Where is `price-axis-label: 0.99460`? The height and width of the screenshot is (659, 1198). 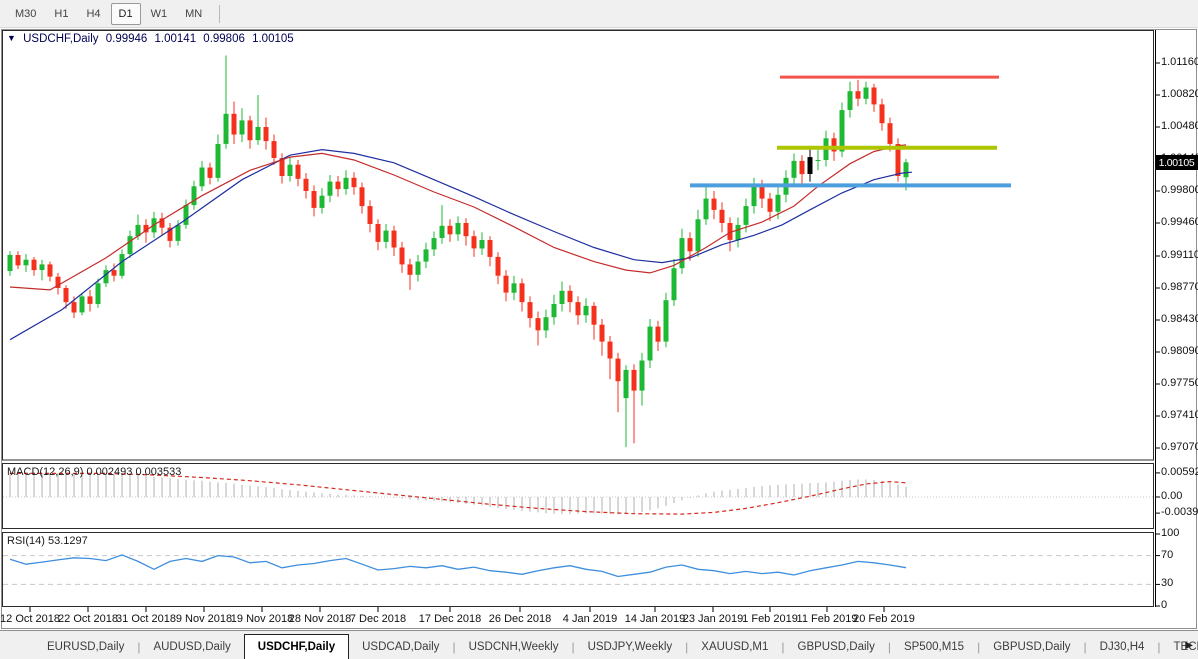
price-axis-label: 0.99460 is located at coordinates (1179, 222).